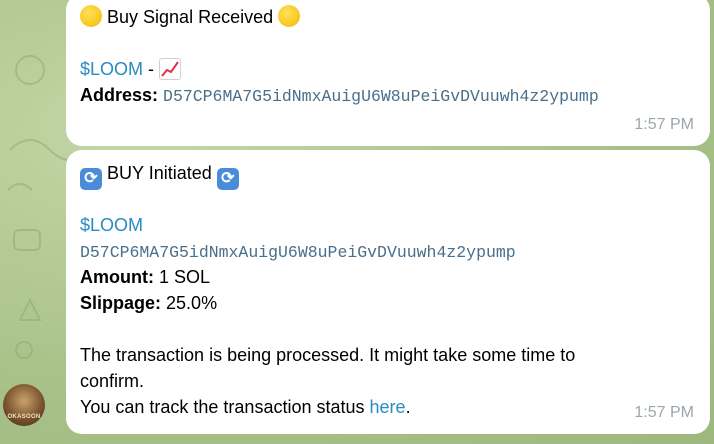 This screenshot has width=714, height=444. What do you see at coordinates (121, 303) in the screenshot?
I see `slippage-label: Slippage:` at bounding box center [121, 303].